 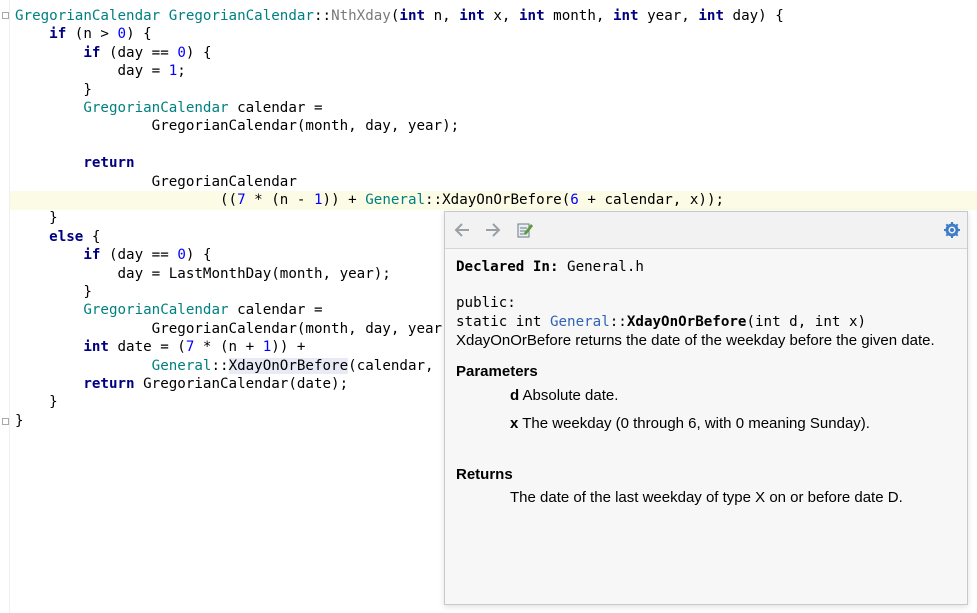 I want to click on code-token: day = LastMonthDay(month, year);, so click(x=203, y=273).